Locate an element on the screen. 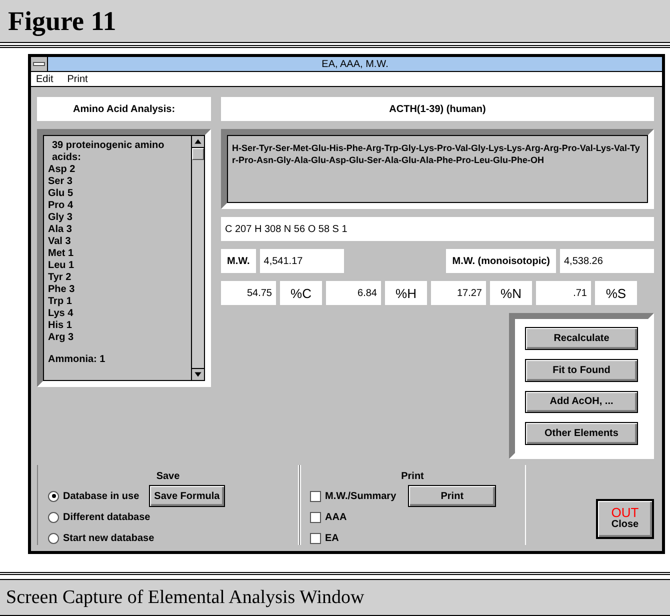 The height and width of the screenshot is (616, 670). list-item: Pro 4 is located at coordinates (118, 206).